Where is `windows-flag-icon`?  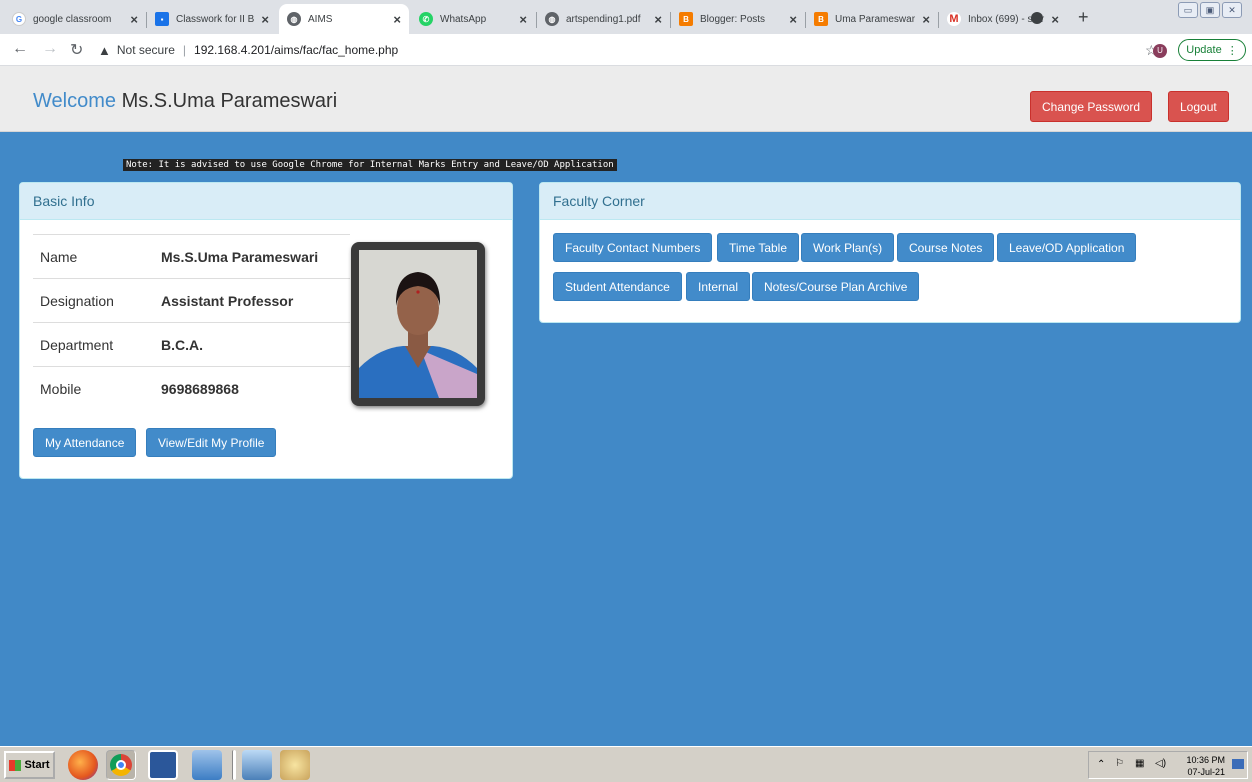 windows-flag-icon is located at coordinates (15, 765).